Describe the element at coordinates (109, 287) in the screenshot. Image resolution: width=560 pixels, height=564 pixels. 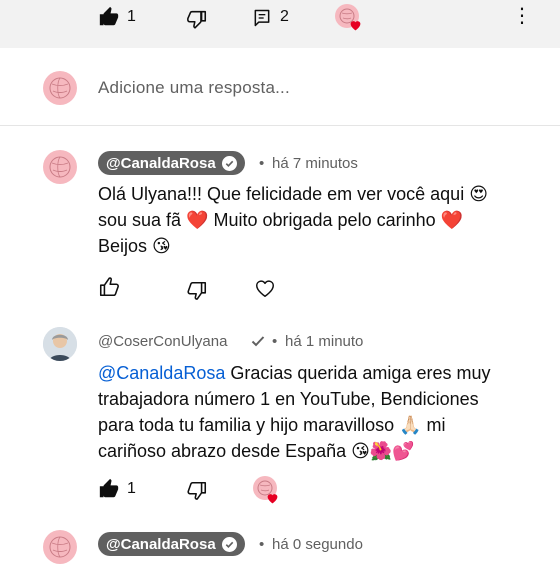
I see `like-outline-icon` at that location.